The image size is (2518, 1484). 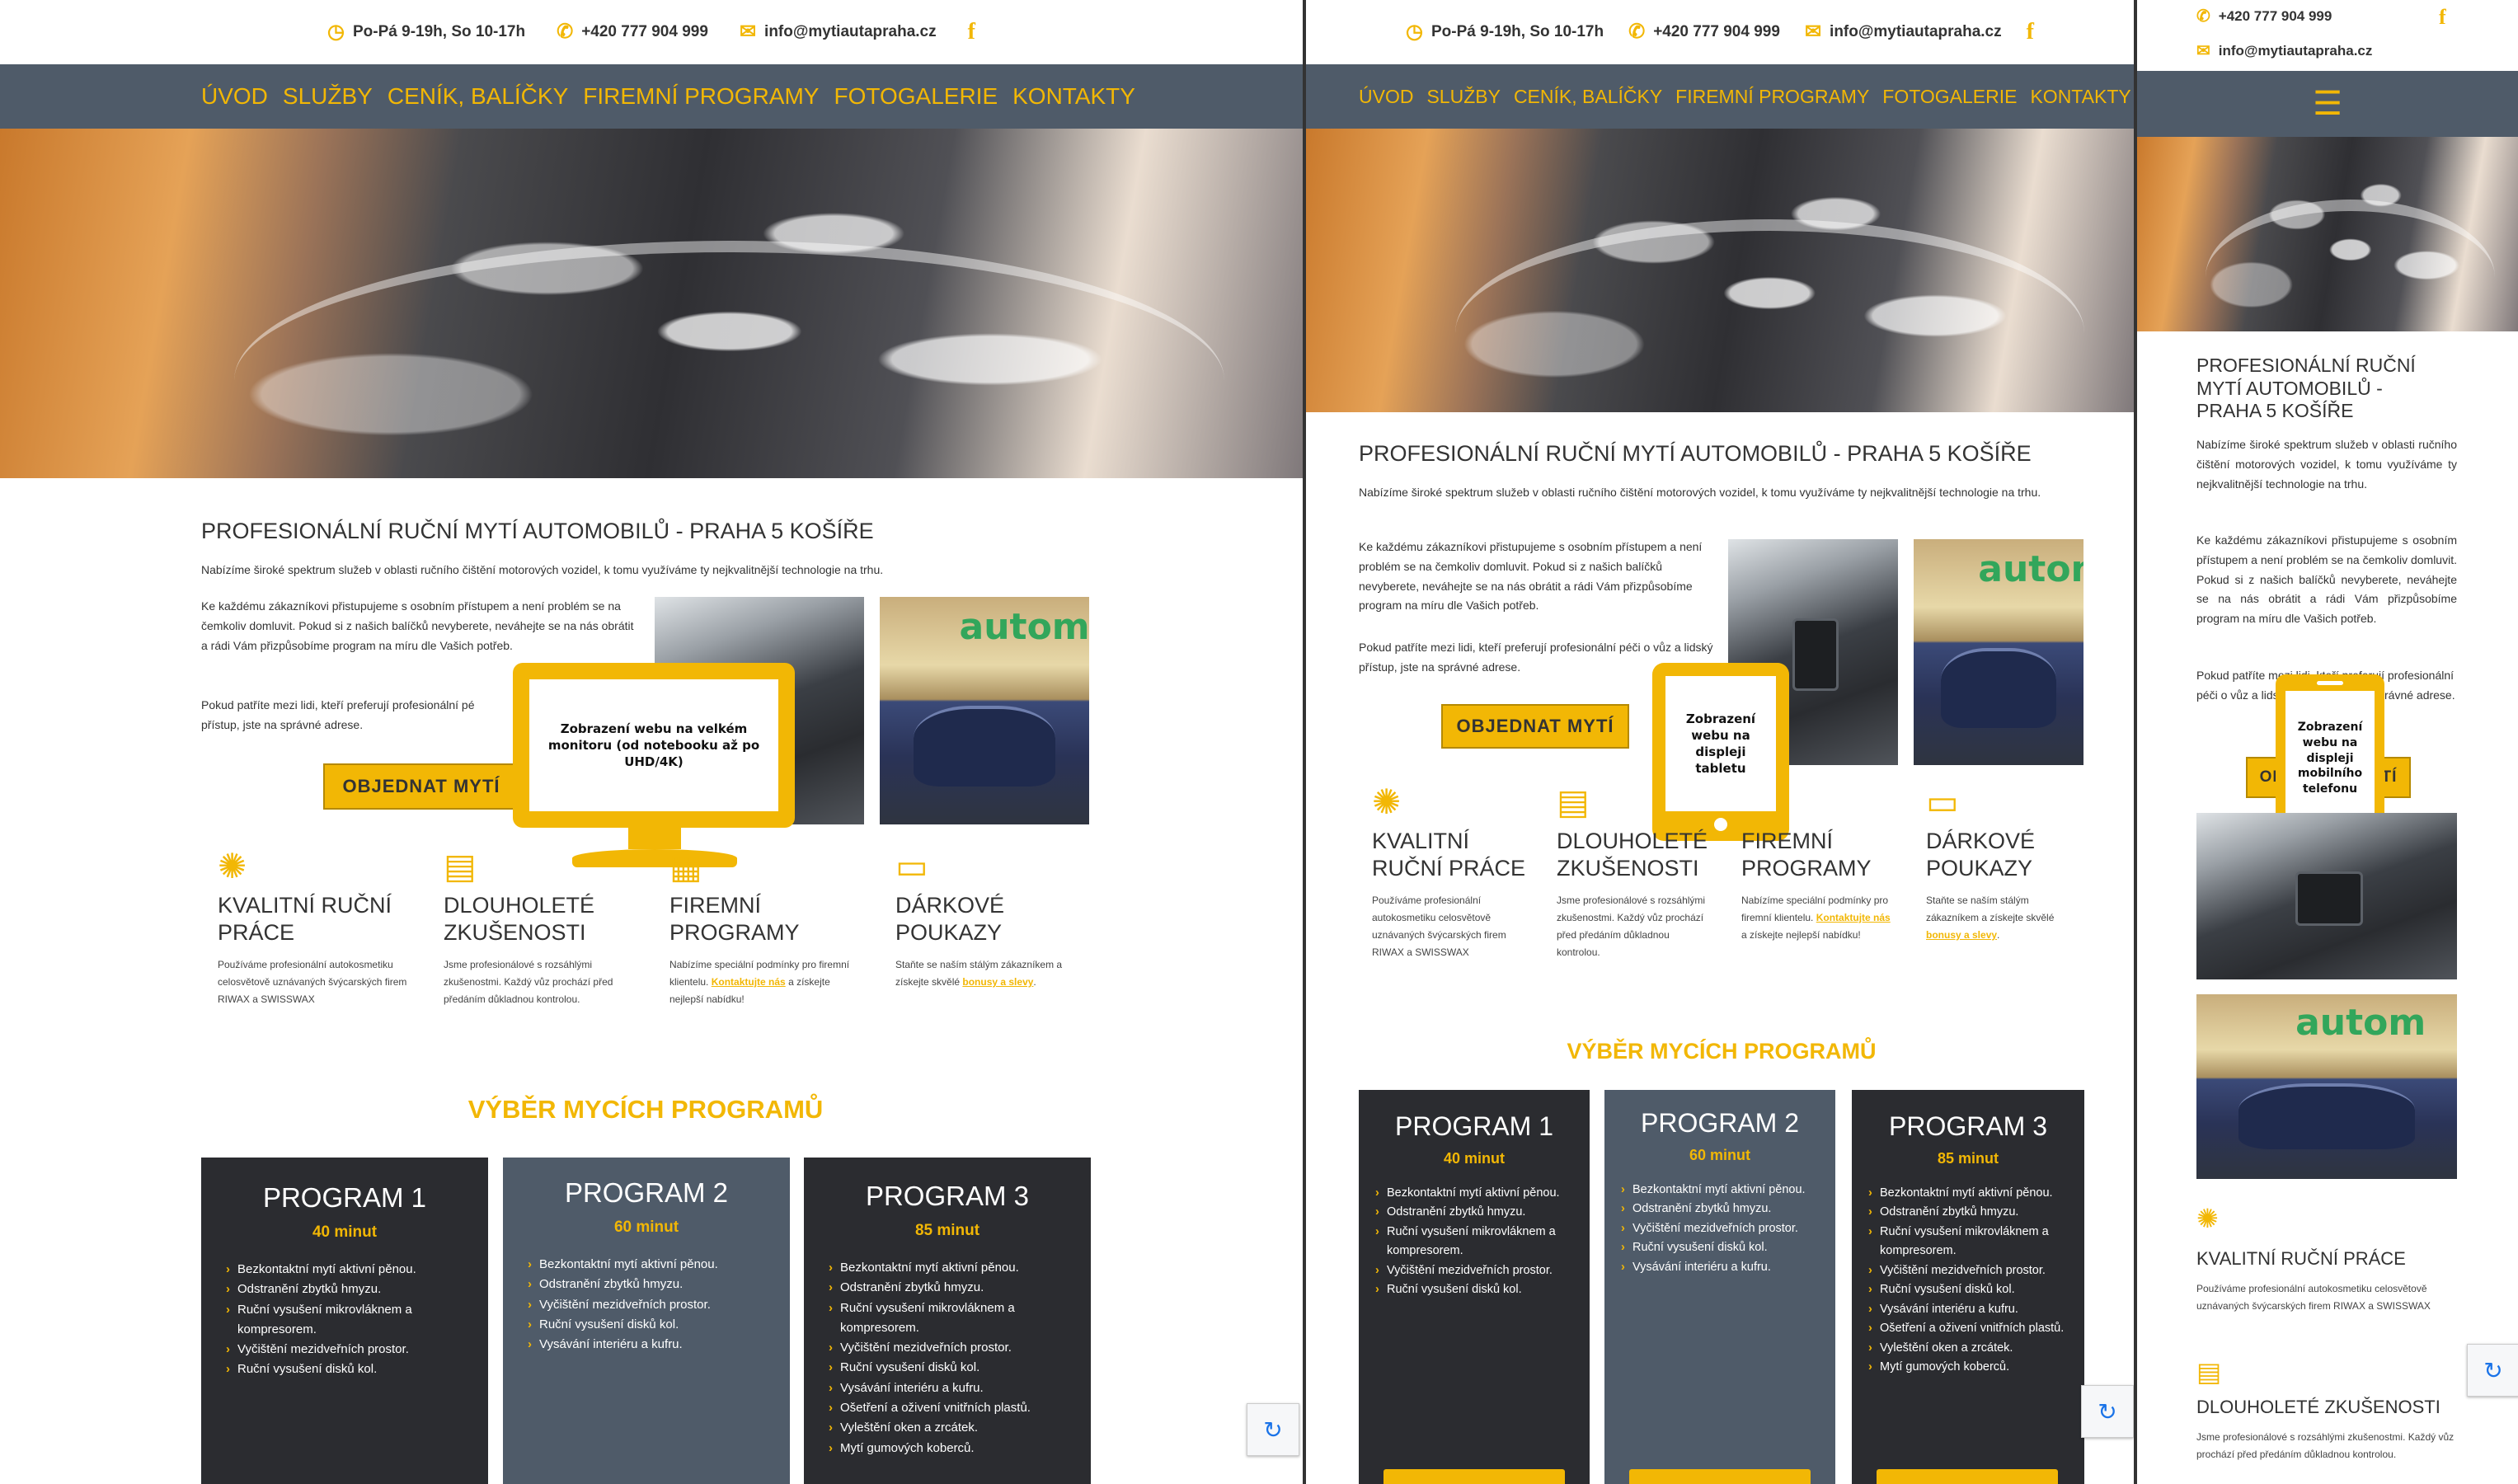 What do you see at coordinates (950, 919) in the screenshot?
I see `feature-title: DÁRKOVÉ POUKAZY` at bounding box center [950, 919].